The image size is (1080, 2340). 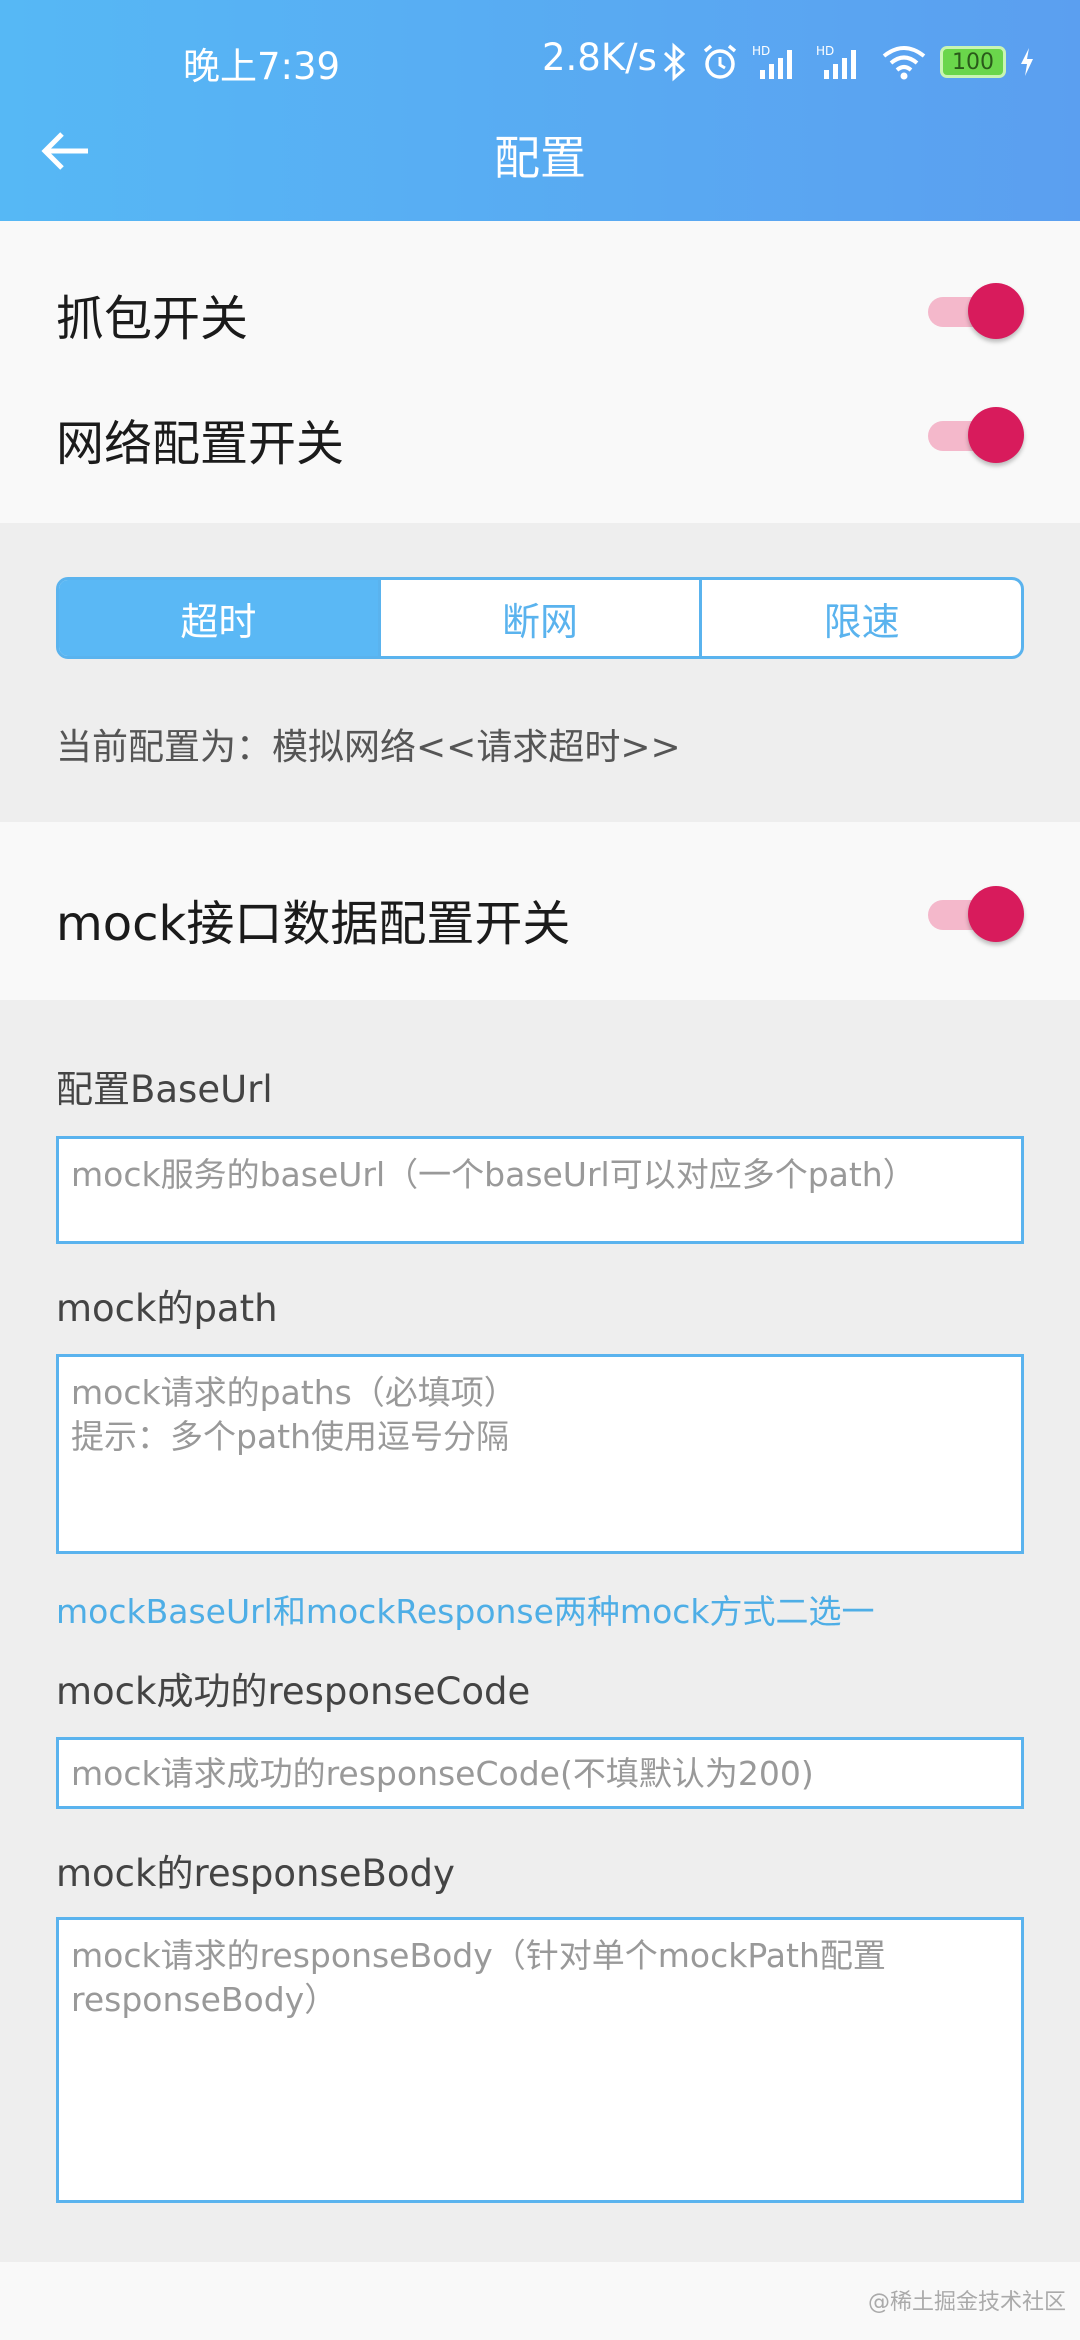 What do you see at coordinates (720, 62) in the screenshot?
I see `alarm-icon` at bounding box center [720, 62].